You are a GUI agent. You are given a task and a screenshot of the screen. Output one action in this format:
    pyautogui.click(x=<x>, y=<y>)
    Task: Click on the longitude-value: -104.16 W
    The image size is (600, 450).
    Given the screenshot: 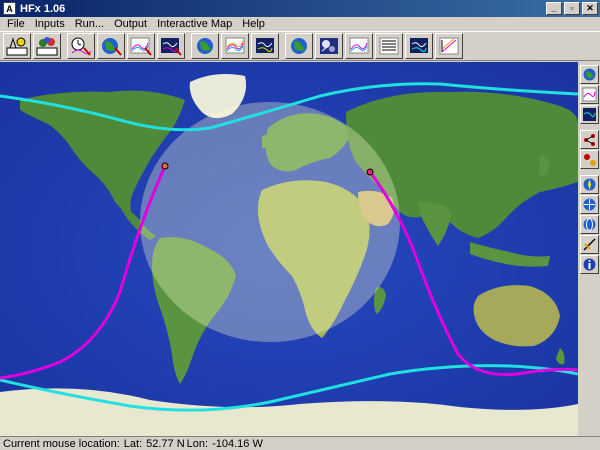 What is the action you would take?
    pyautogui.click(x=237, y=443)
    